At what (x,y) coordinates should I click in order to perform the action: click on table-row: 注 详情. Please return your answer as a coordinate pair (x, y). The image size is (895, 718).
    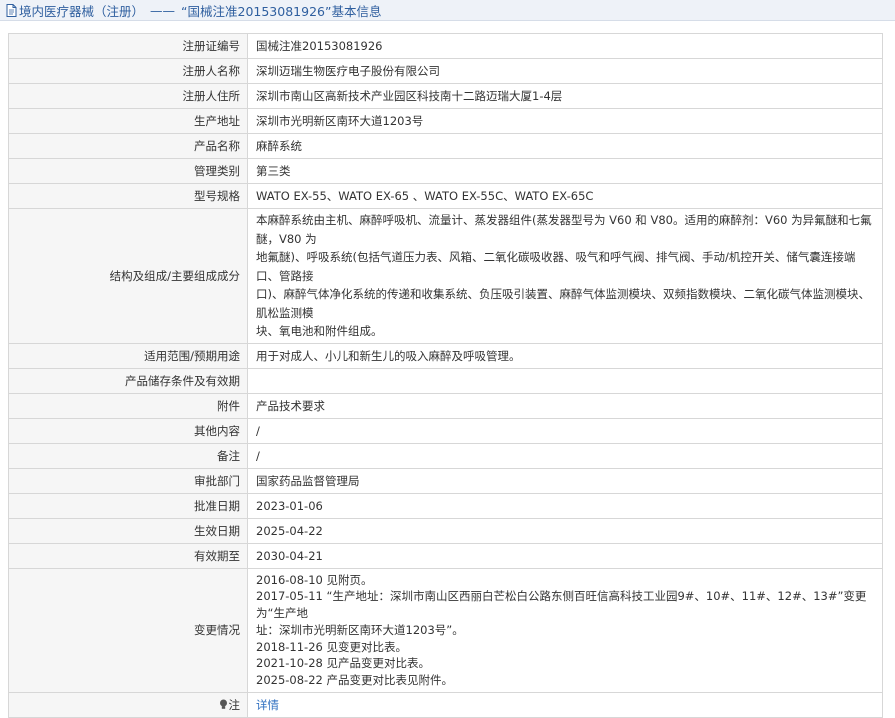
    Looking at the image, I should click on (445, 705).